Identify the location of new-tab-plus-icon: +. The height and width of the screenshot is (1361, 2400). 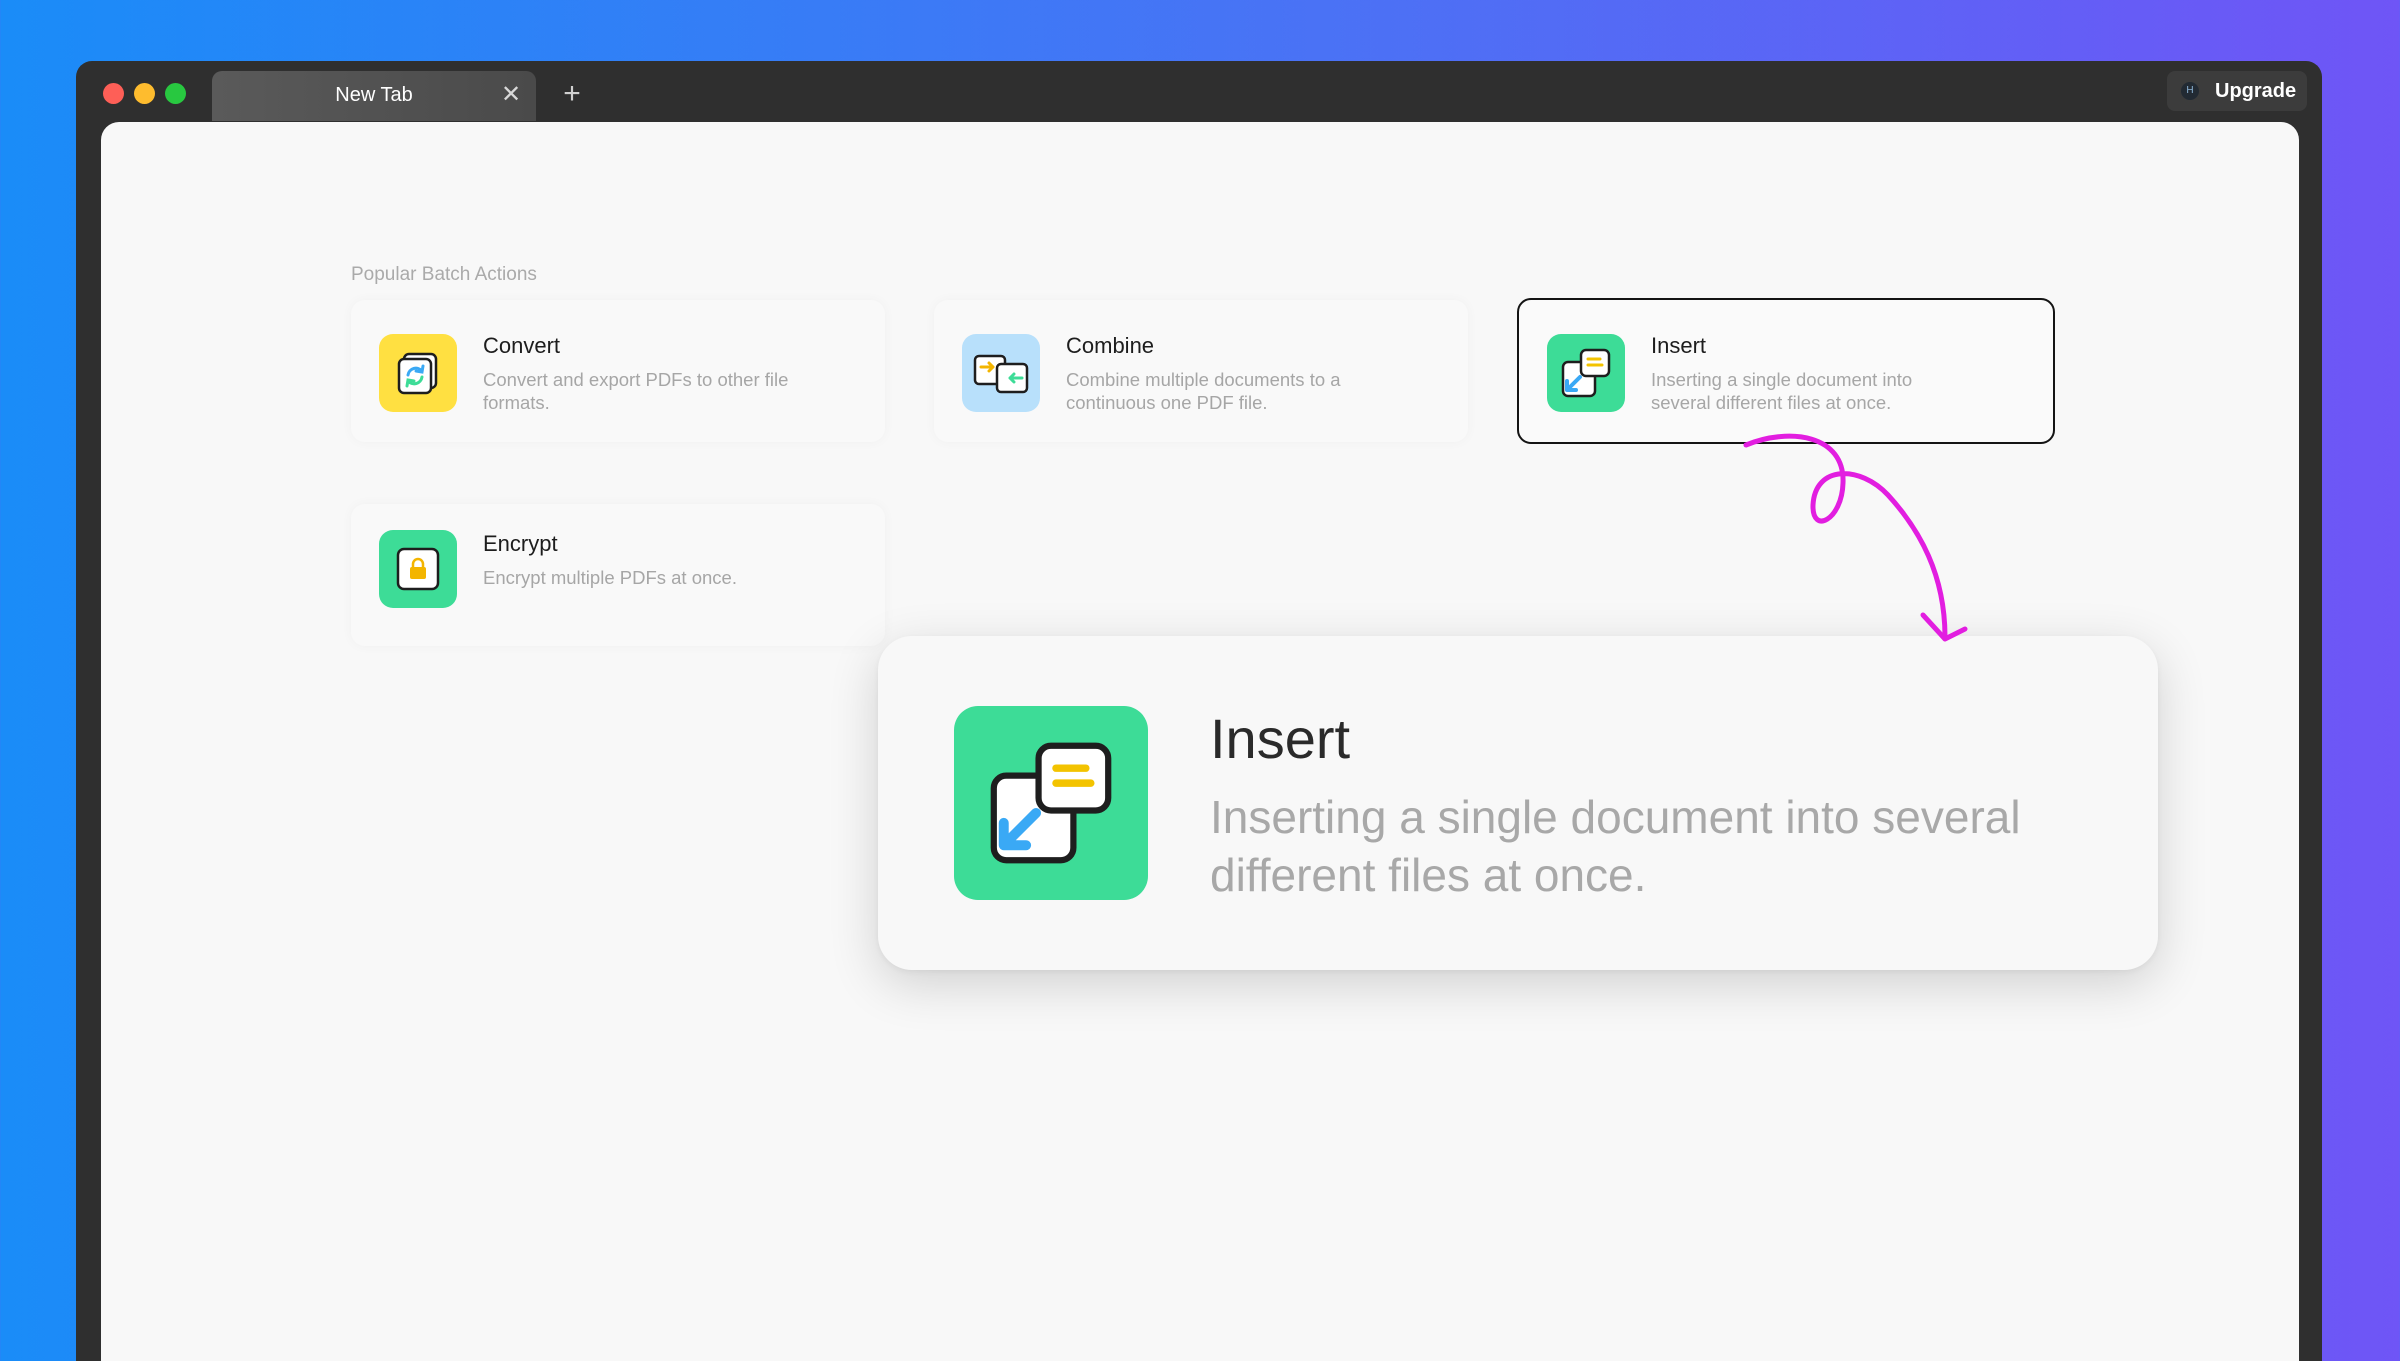
(572, 94).